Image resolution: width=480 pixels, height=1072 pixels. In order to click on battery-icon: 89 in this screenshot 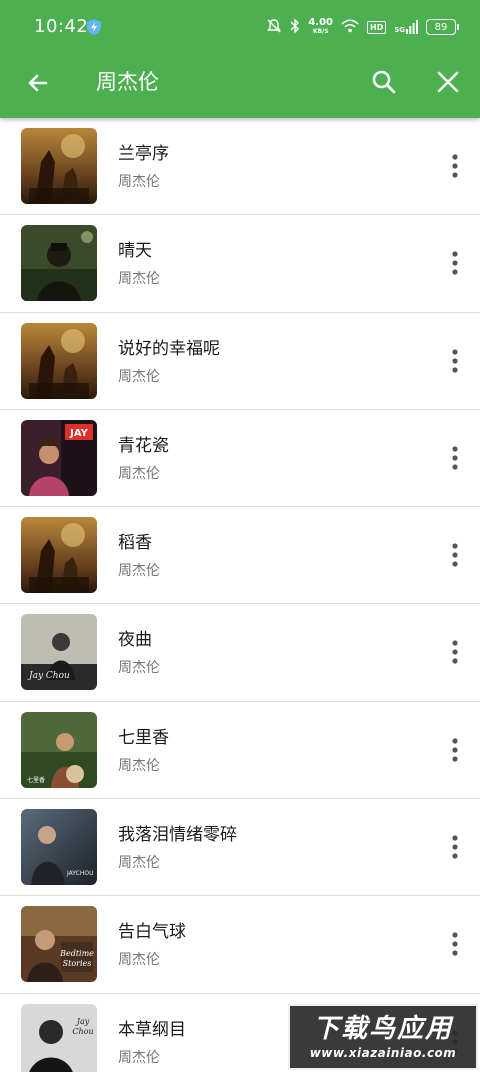, I will do `click(442, 27)`.